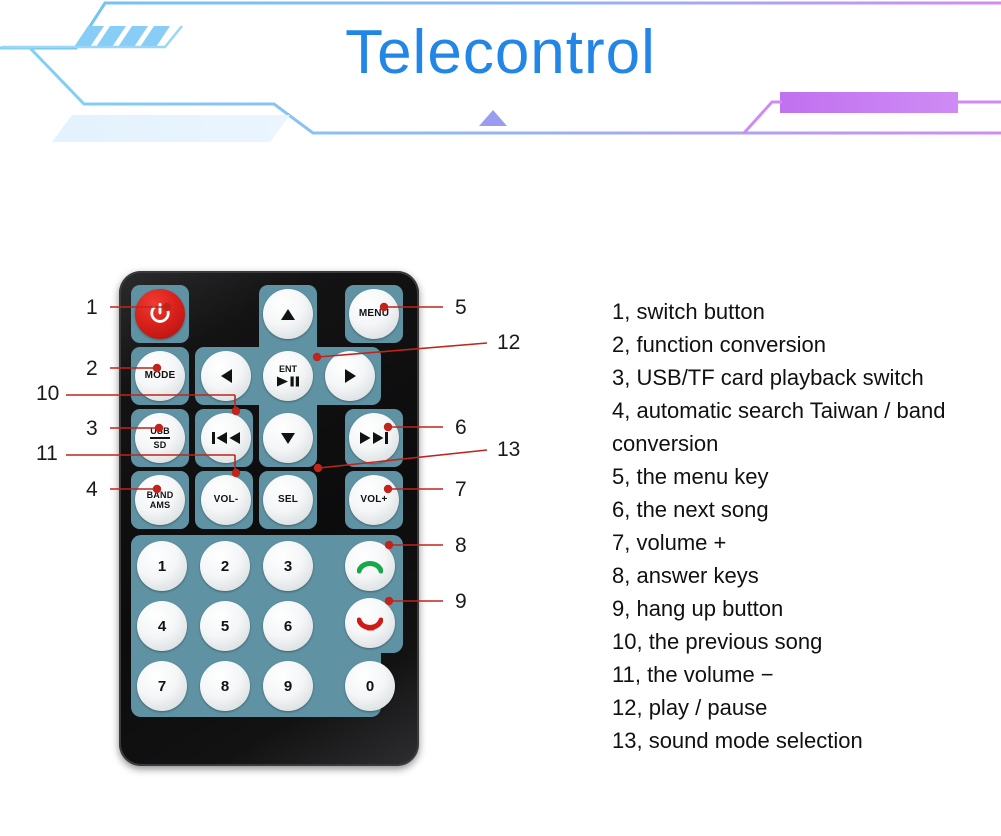 The height and width of the screenshot is (836, 1001). I want to click on legend-item-12: 12, play / pause, so click(690, 707).